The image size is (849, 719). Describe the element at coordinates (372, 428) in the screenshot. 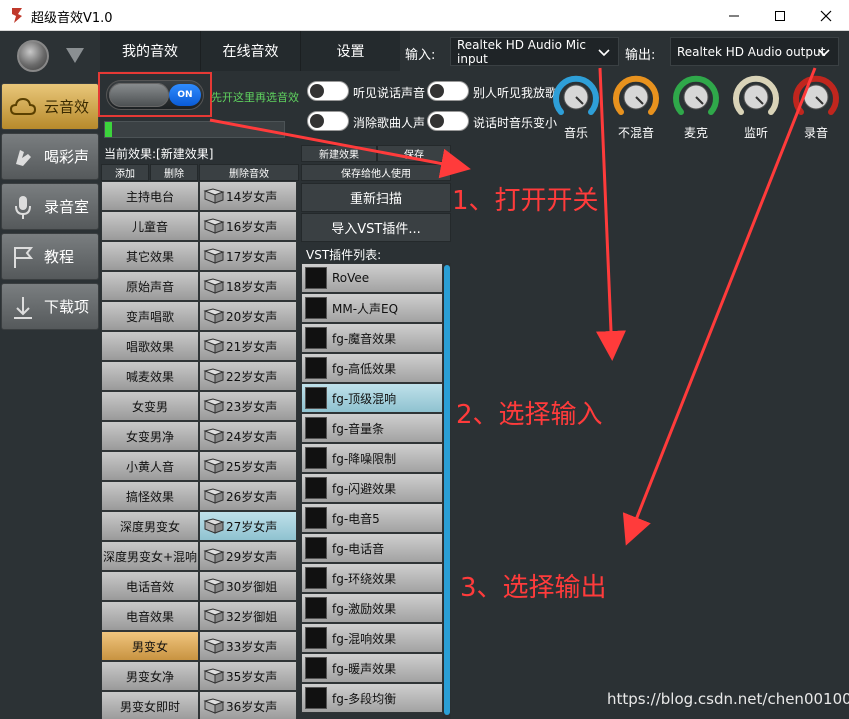

I see `vst-item: fg-音量条` at that location.